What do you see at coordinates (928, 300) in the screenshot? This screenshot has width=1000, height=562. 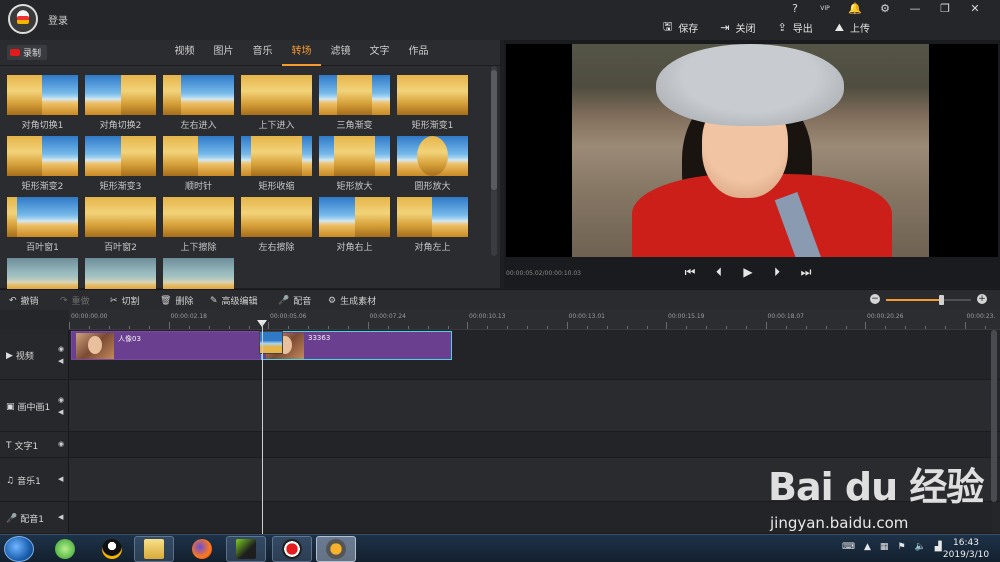 I see `zoom-slider` at bounding box center [928, 300].